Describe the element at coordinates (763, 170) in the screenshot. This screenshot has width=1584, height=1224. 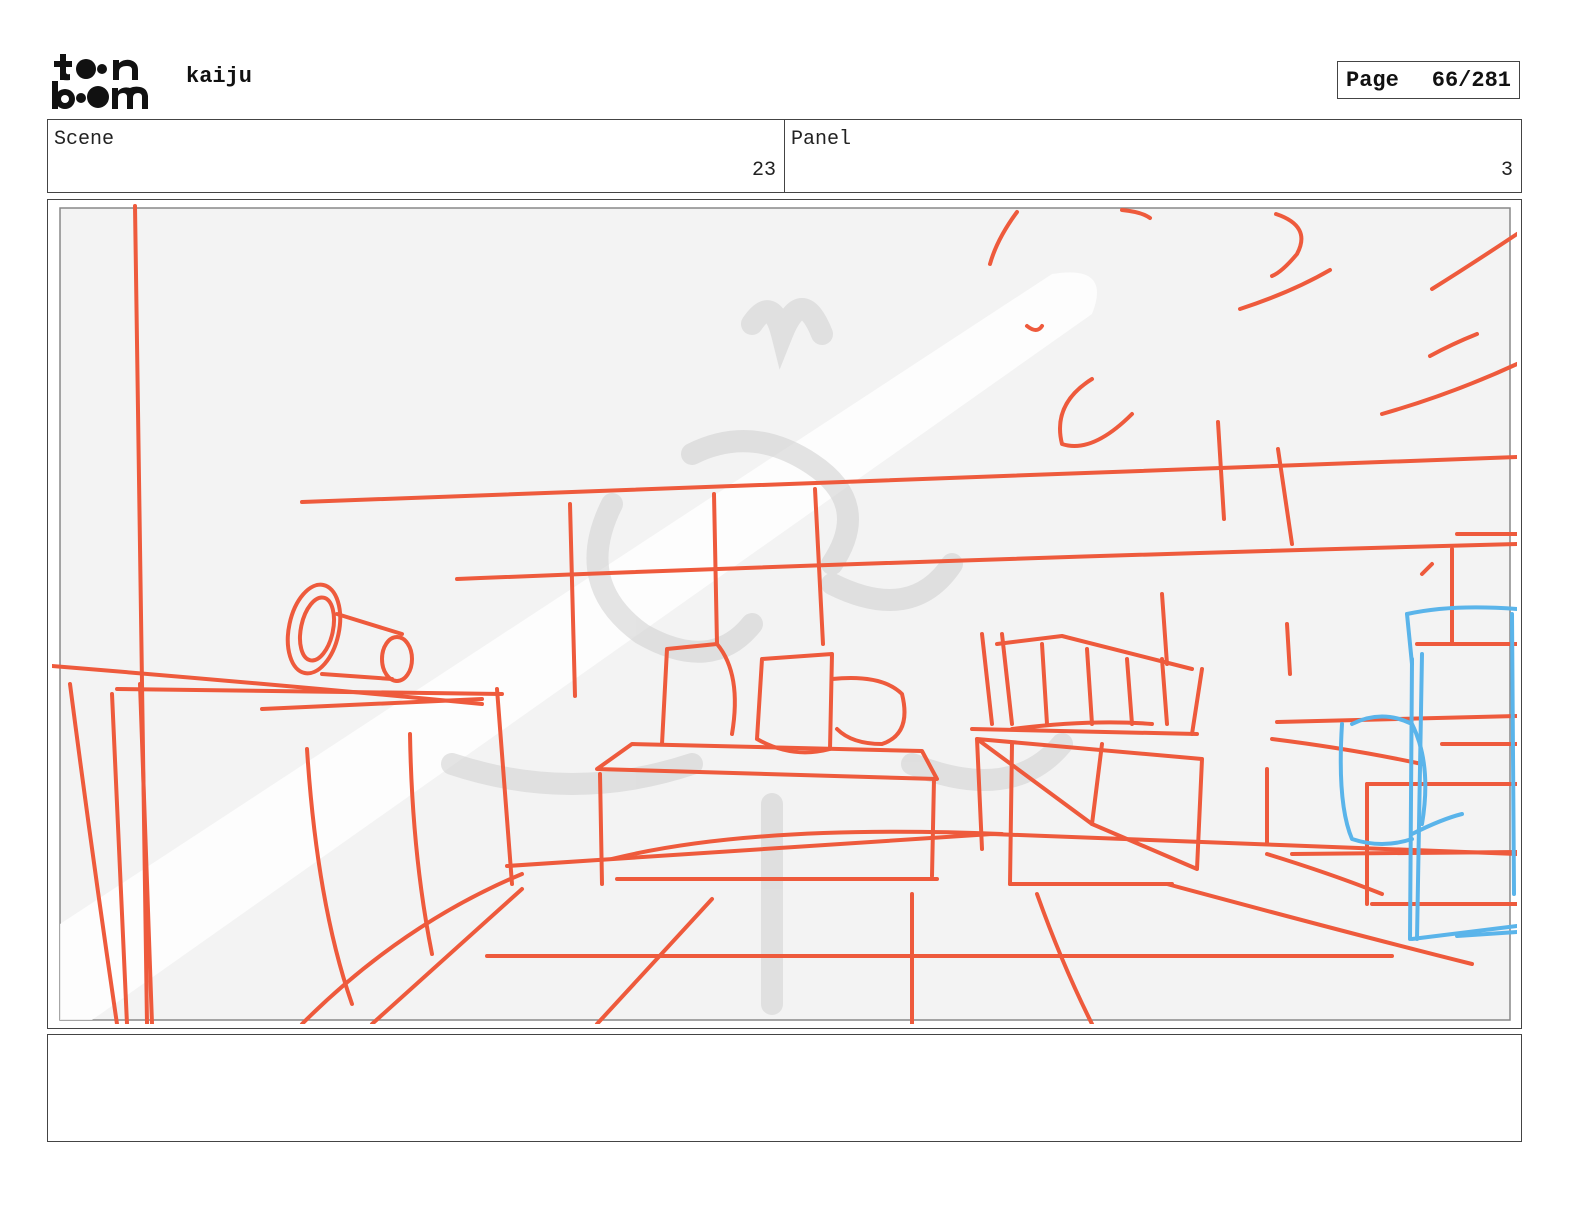
I see `scene-value: 23` at that location.